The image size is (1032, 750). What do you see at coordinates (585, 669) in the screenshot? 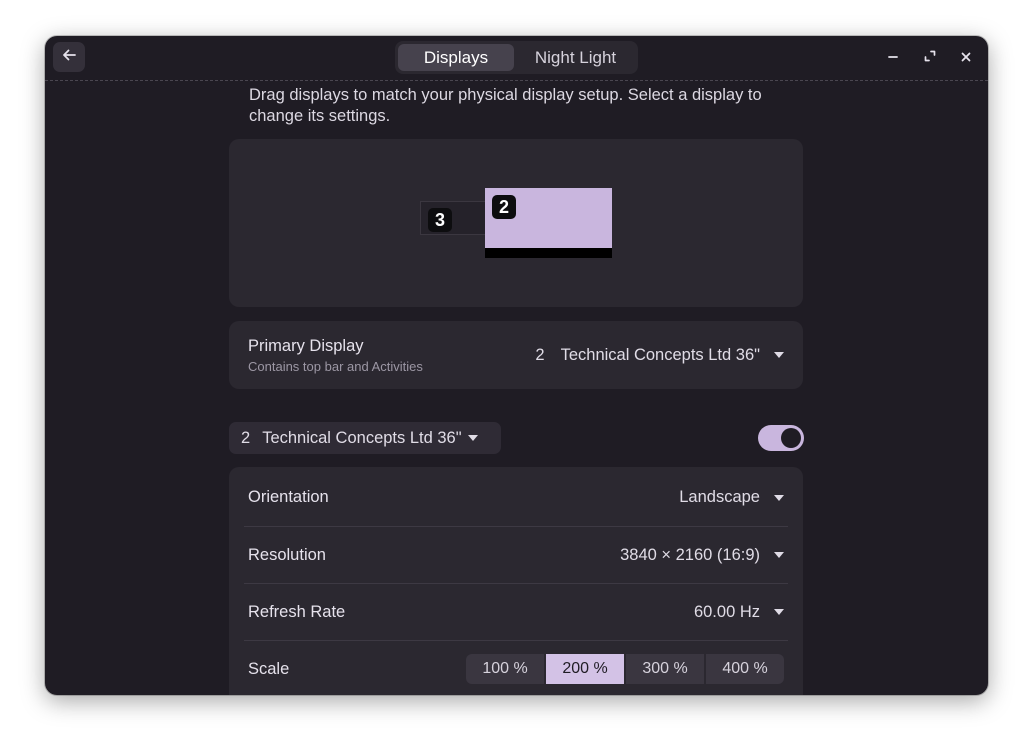
I see `scale-option-200: 200 %` at bounding box center [585, 669].